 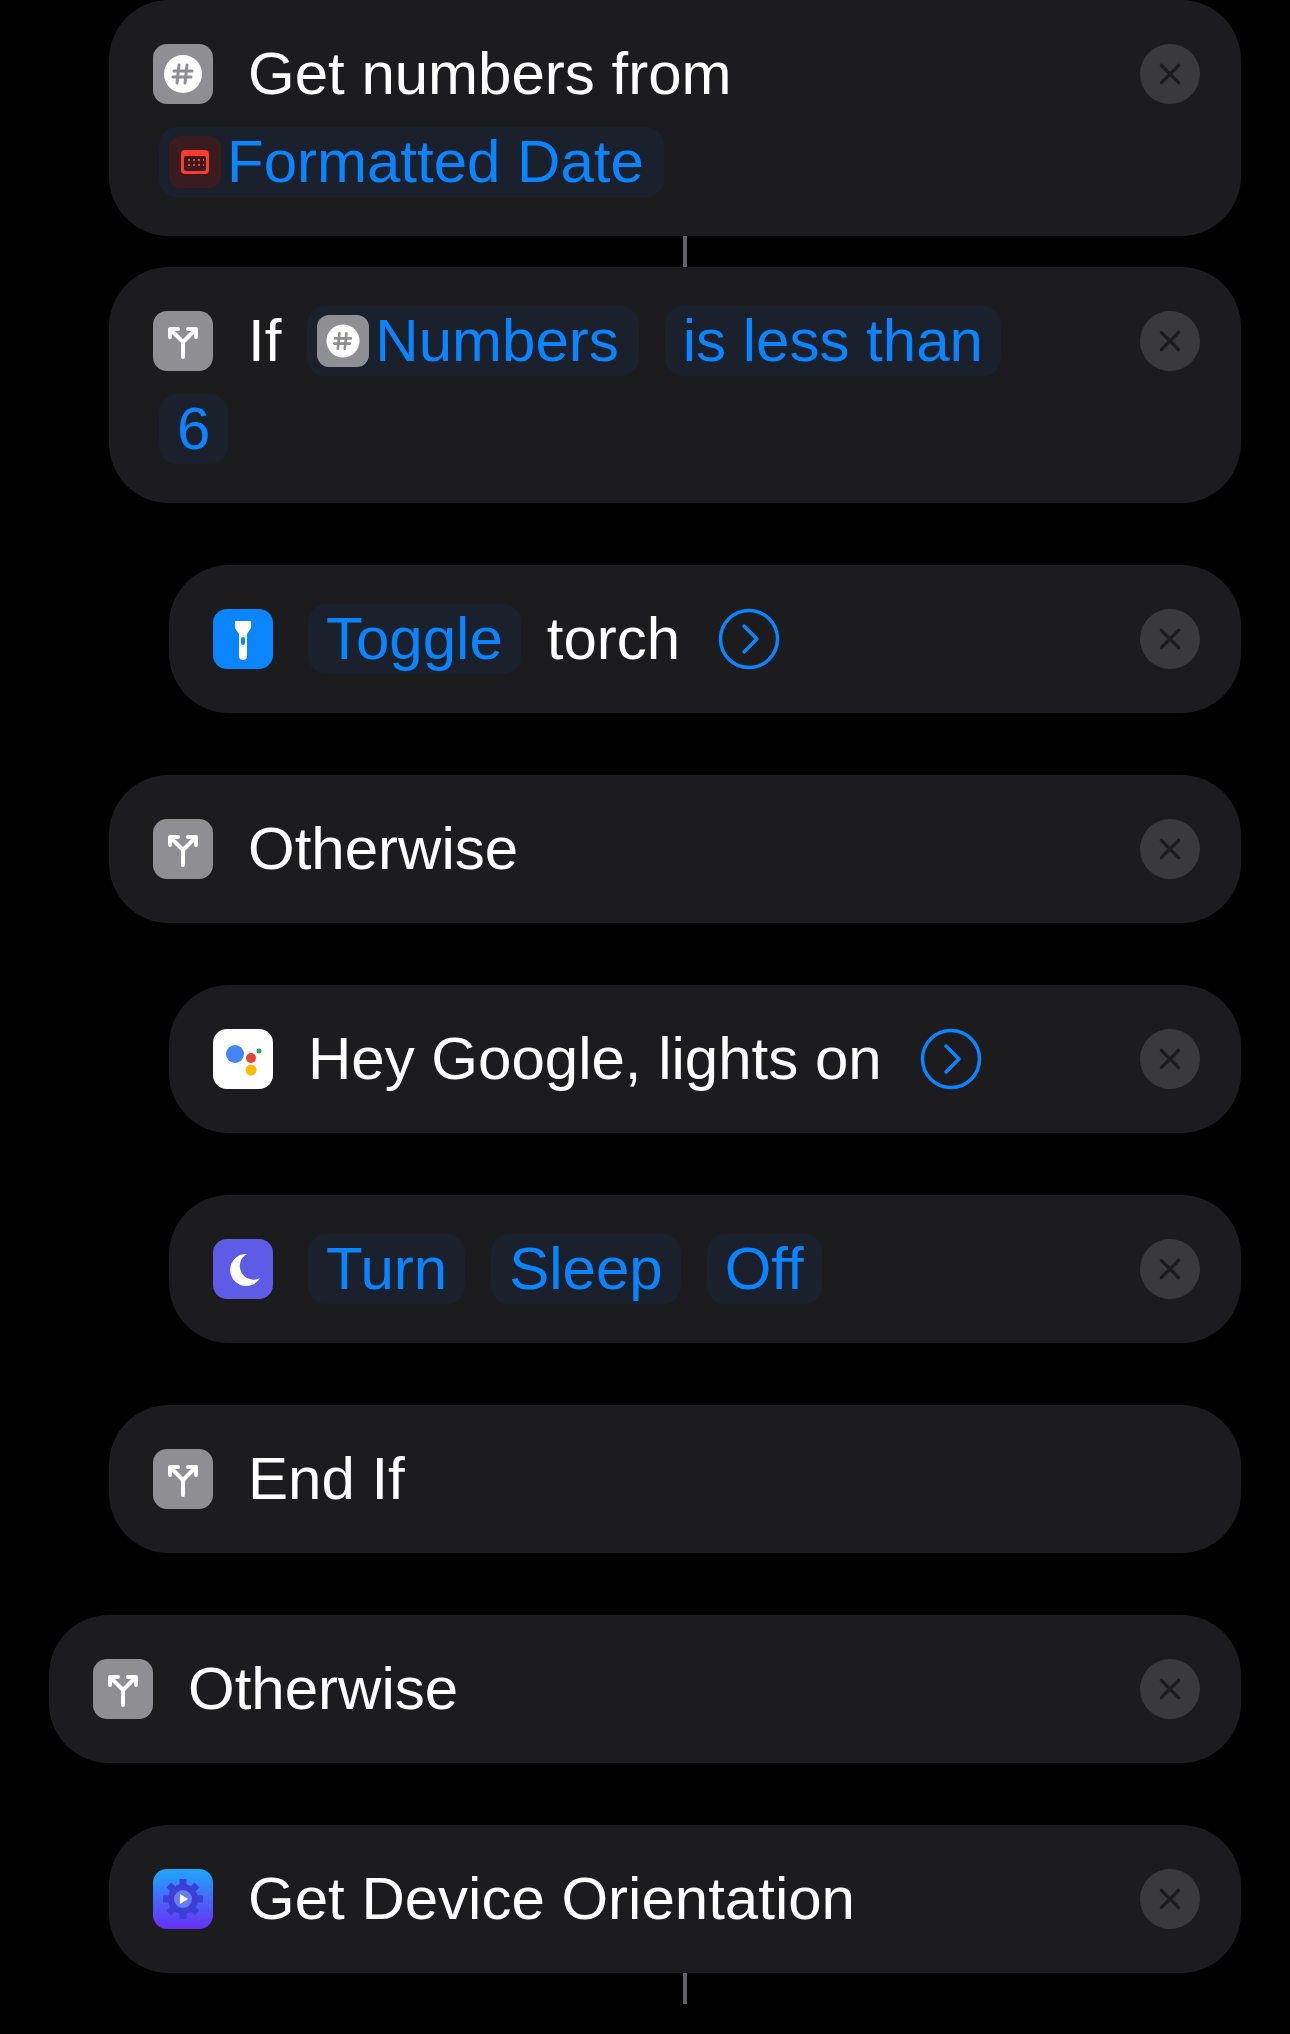 I want to click on action-label: End If, so click(x=326, y=1479).